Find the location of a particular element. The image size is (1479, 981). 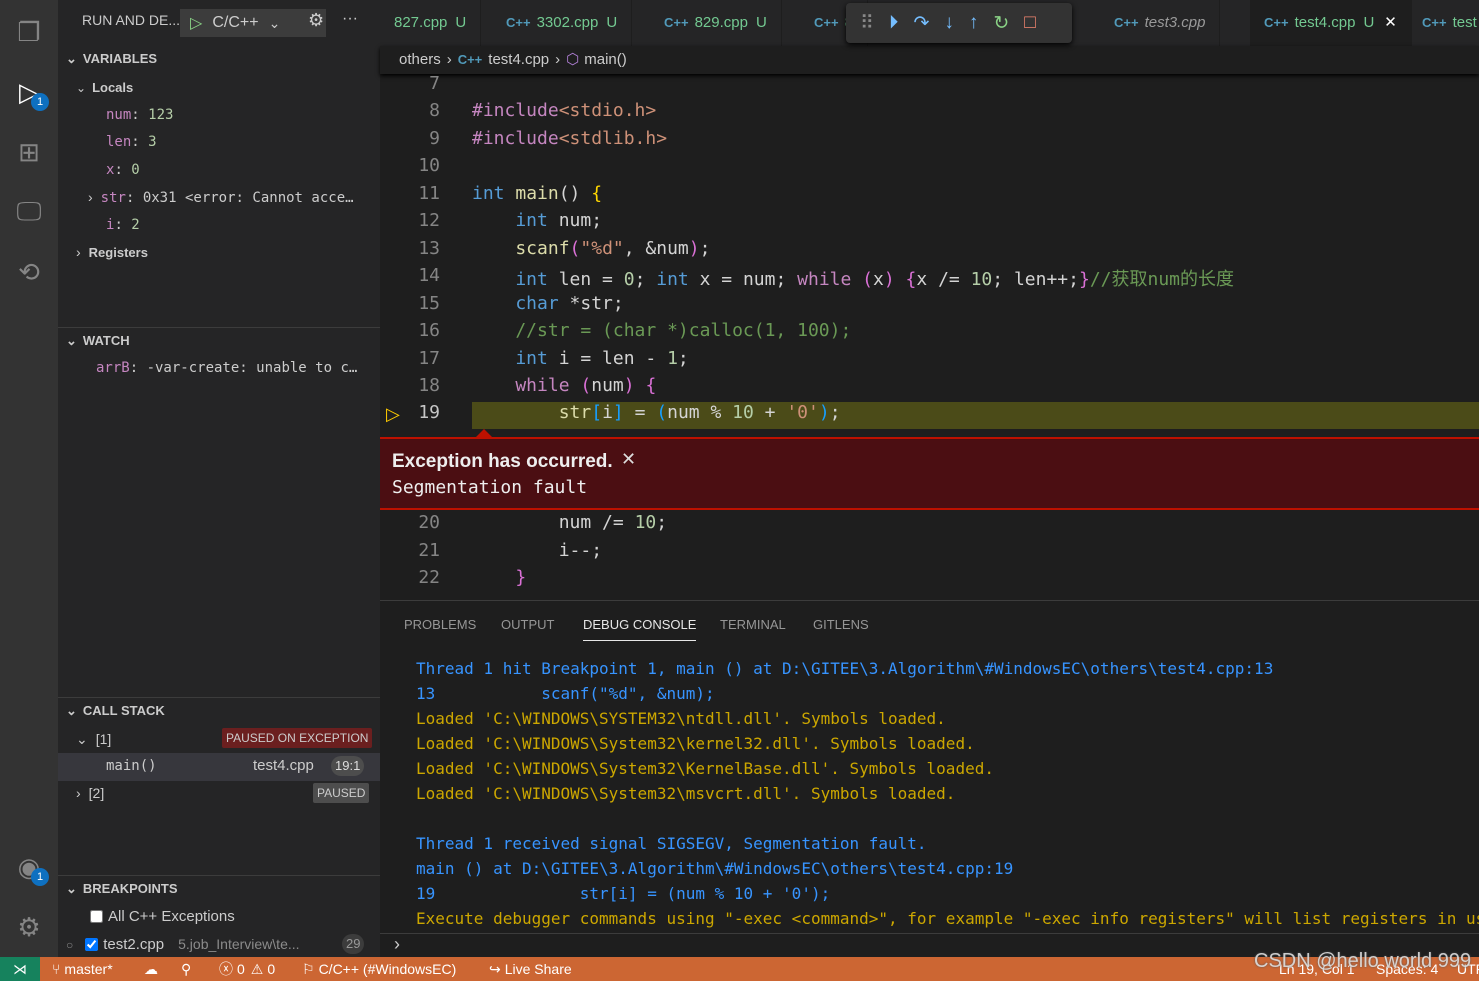

start-debug-icon: ▷ is located at coordinates (196, 23).